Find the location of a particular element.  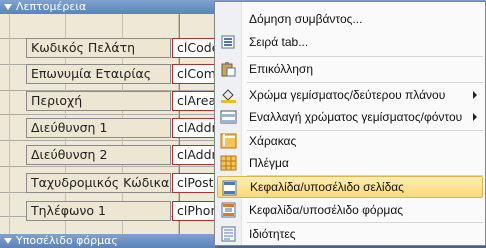

menu-item-label: Χάρακας is located at coordinates (273, 141).